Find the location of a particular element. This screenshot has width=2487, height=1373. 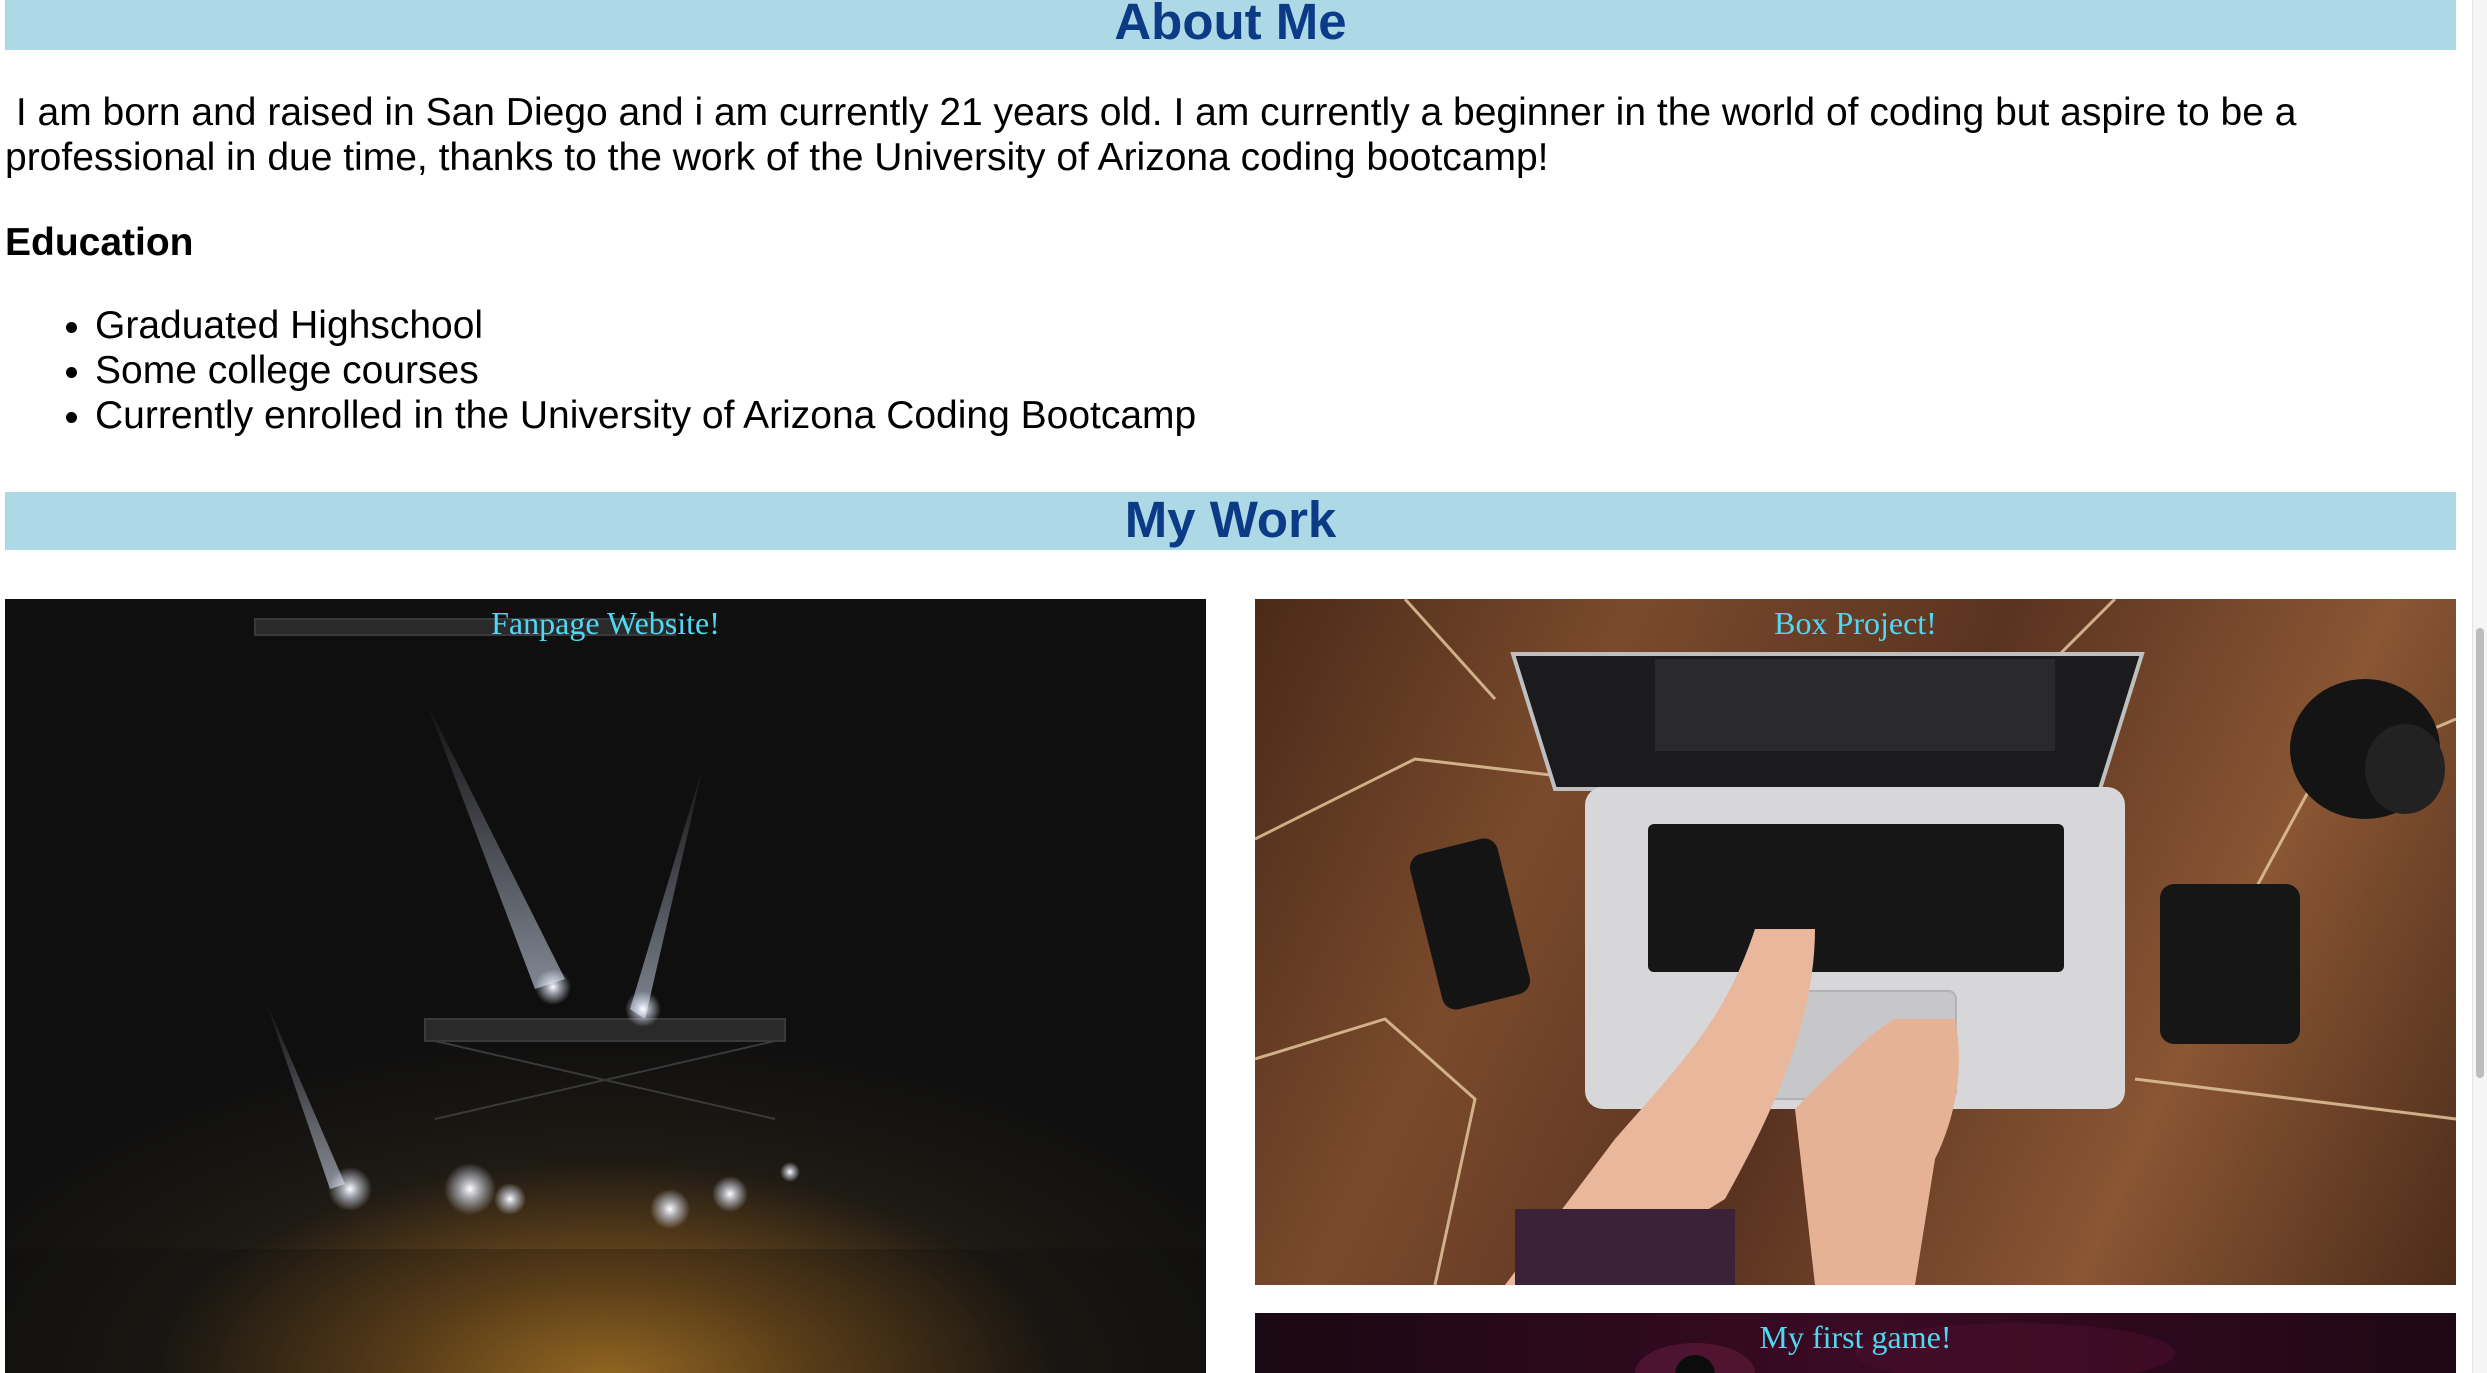

project-card-game: My first game! is located at coordinates (1855, 1343).